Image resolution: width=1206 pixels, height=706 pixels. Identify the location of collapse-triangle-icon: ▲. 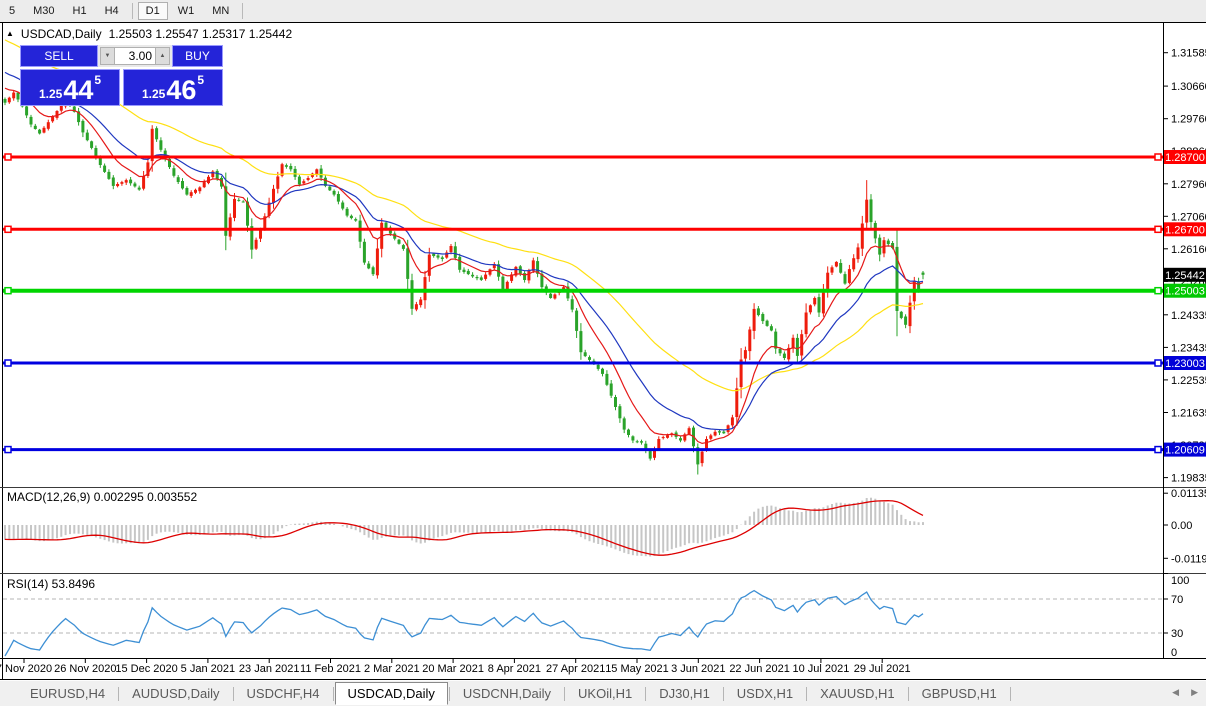
(10, 34).